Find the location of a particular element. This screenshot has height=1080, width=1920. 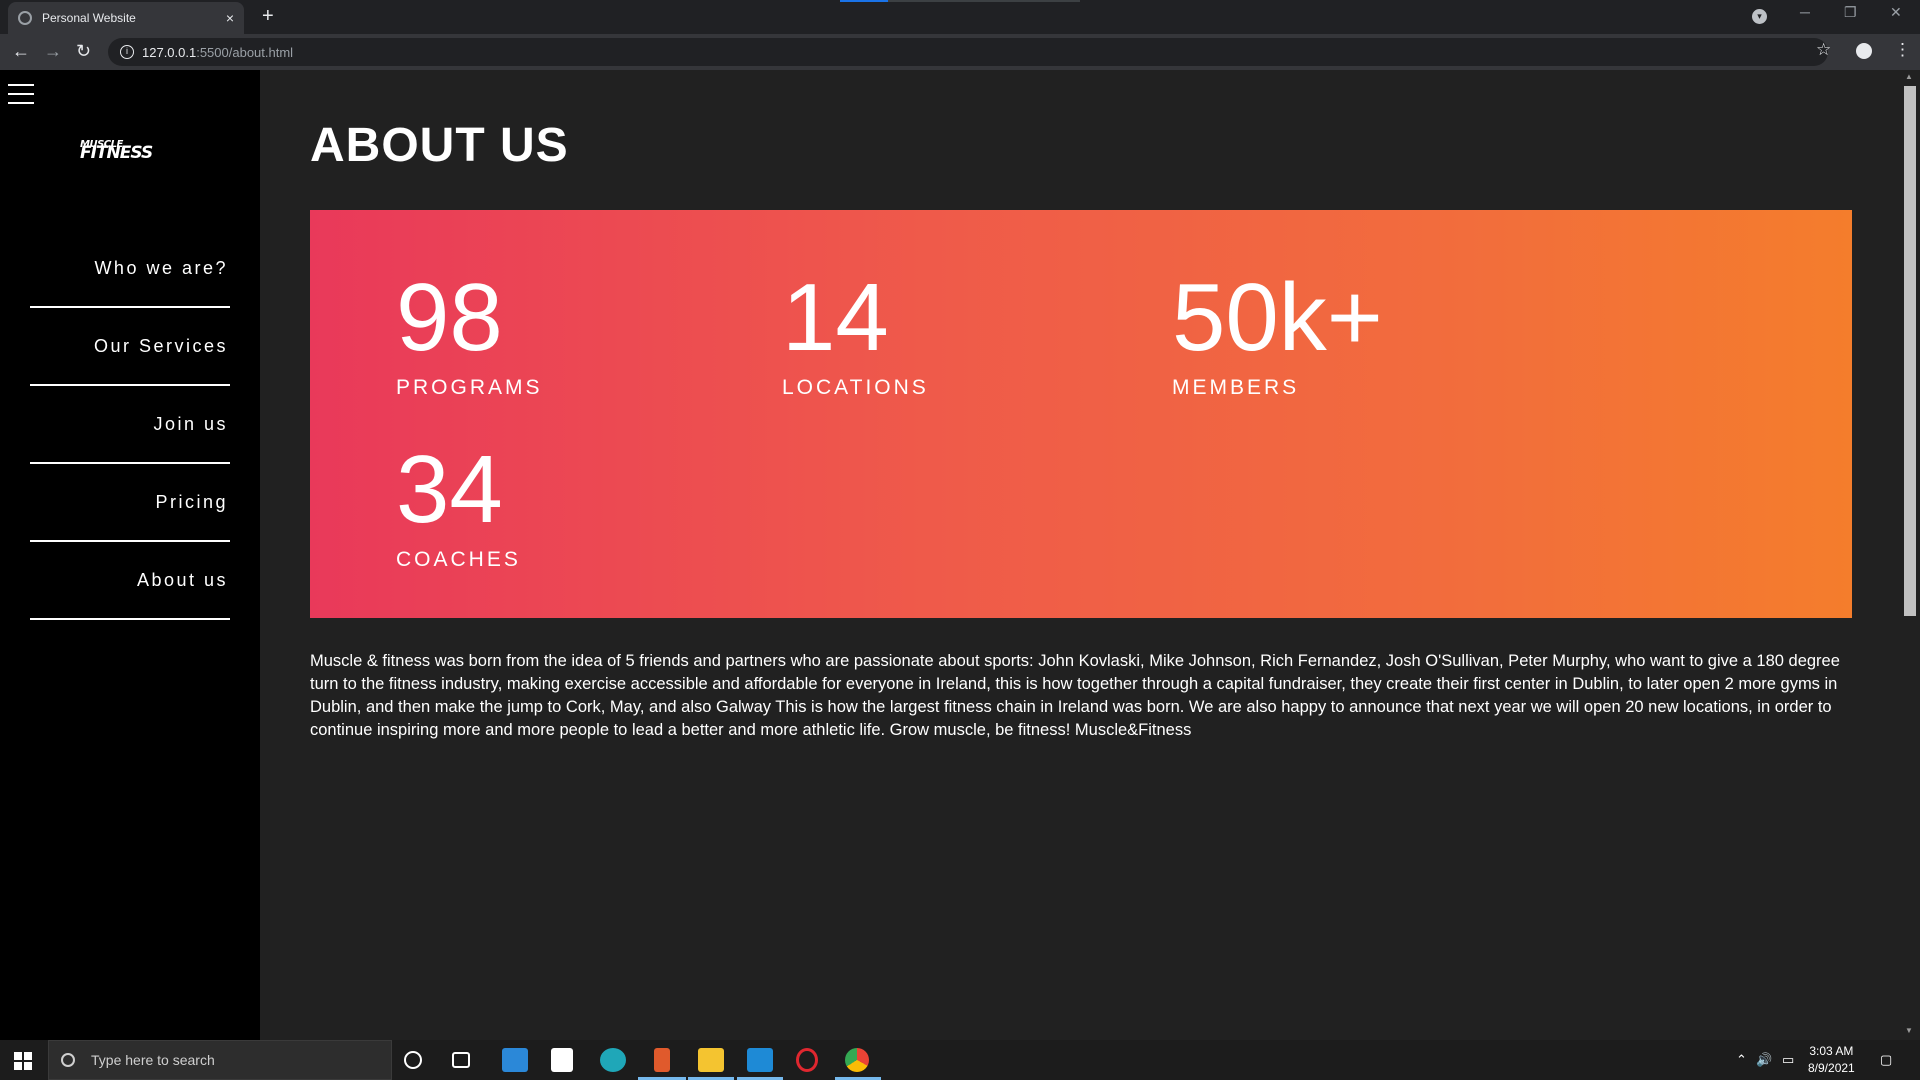

stat-coaches: 34 COACHES is located at coordinates (458, 507).